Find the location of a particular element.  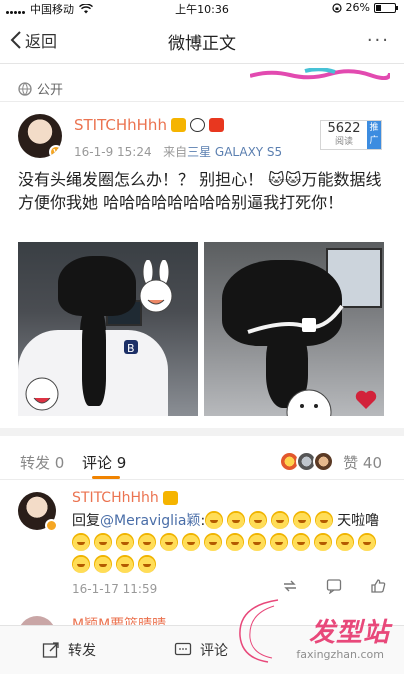

share-icon is located at coordinates (50, 650).